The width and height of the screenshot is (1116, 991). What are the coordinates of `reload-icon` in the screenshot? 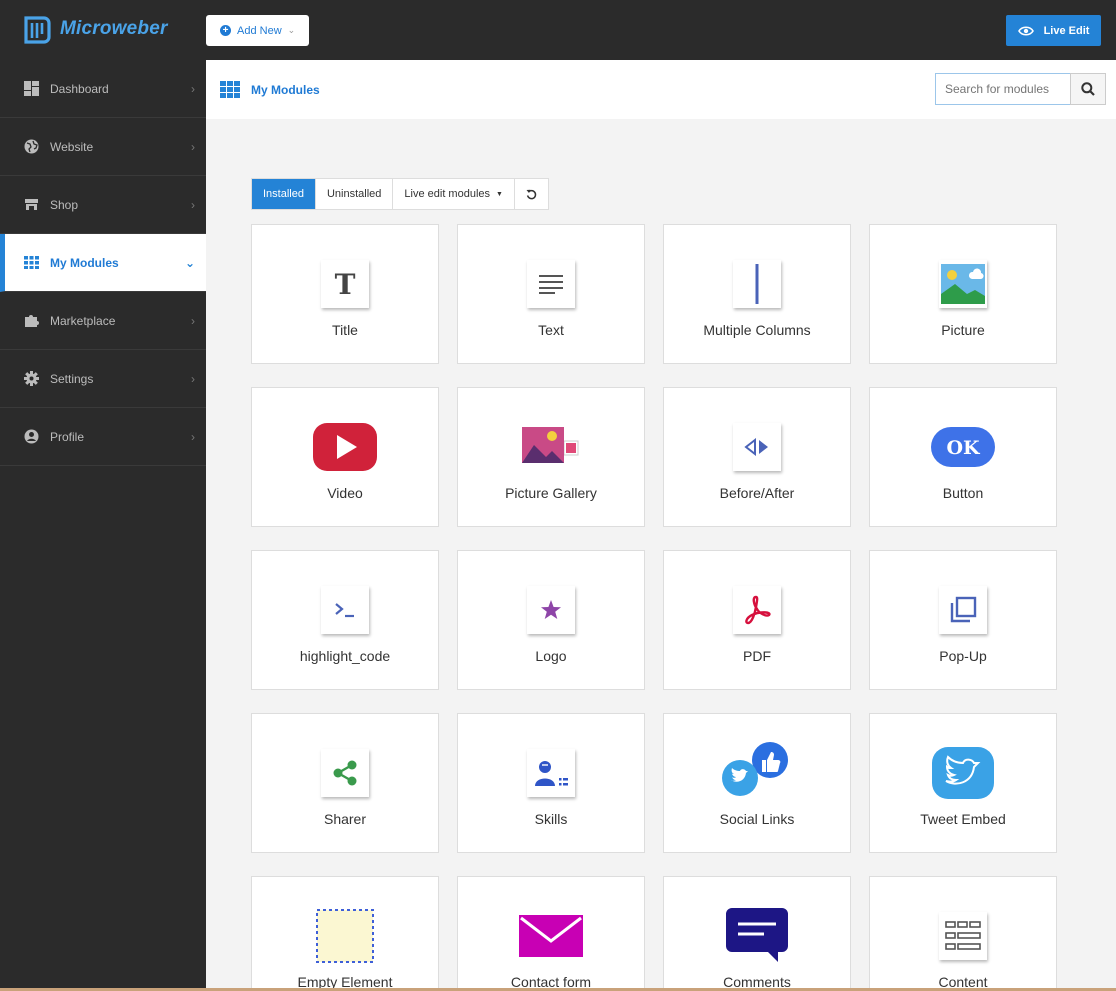 It's located at (531, 194).